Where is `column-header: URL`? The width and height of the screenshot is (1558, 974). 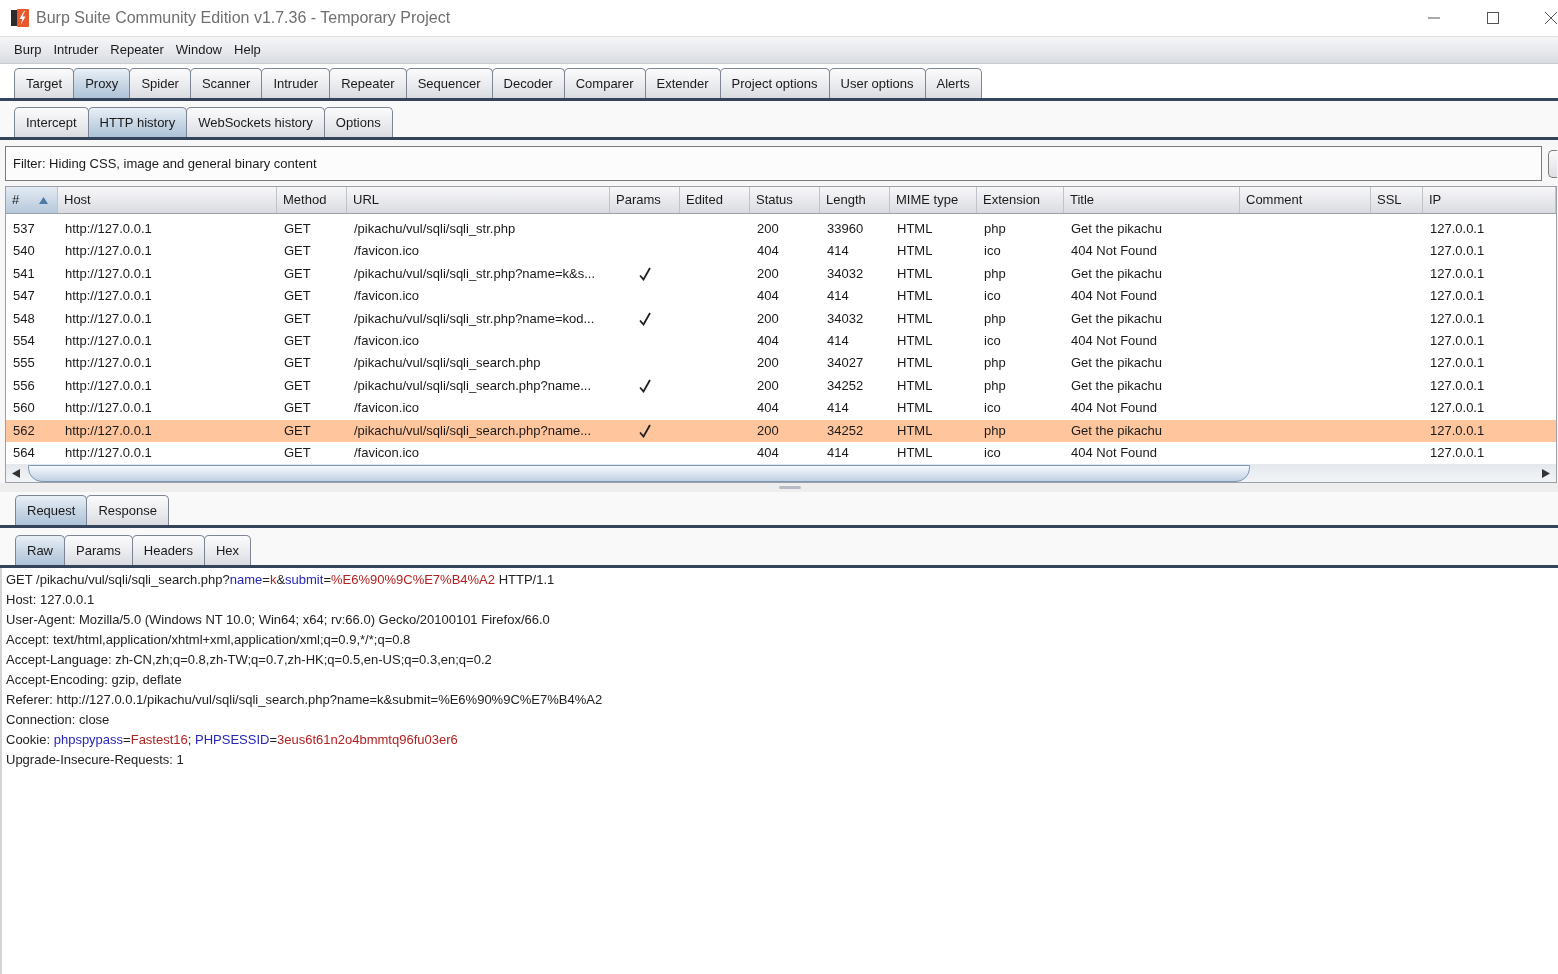 column-header: URL is located at coordinates (478, 200).